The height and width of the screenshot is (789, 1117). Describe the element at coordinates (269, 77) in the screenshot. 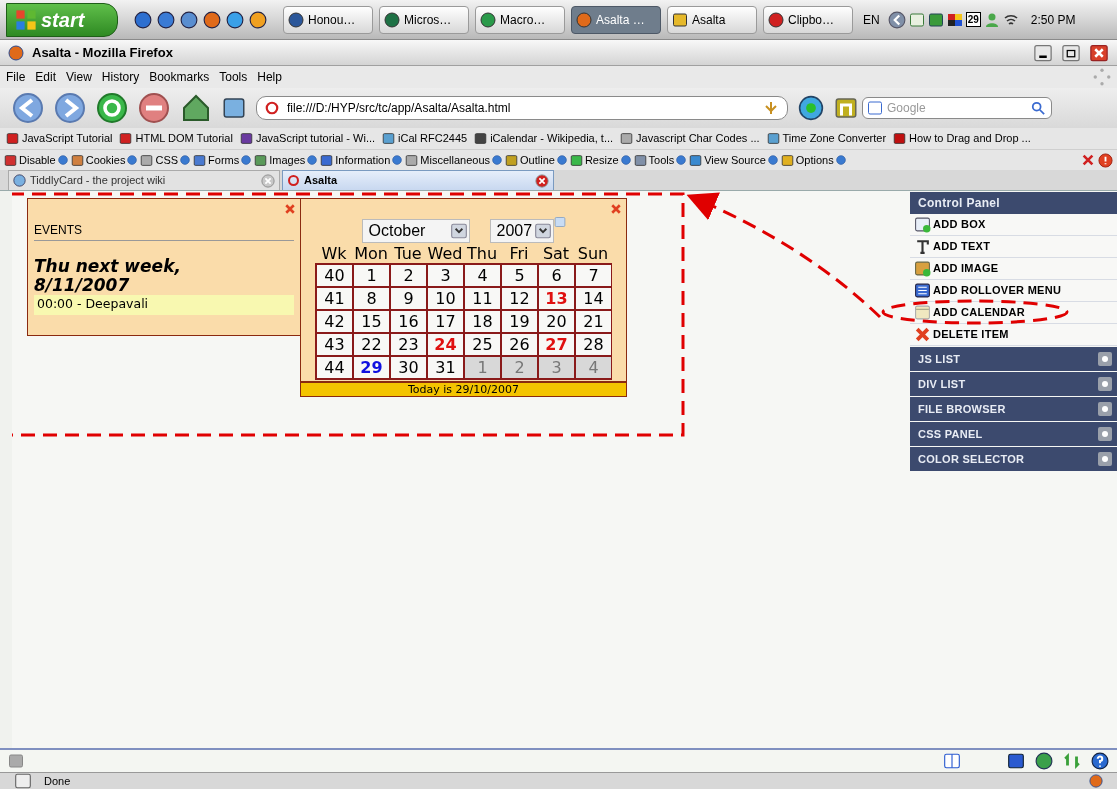

I see `menu-item: Help` at that location.